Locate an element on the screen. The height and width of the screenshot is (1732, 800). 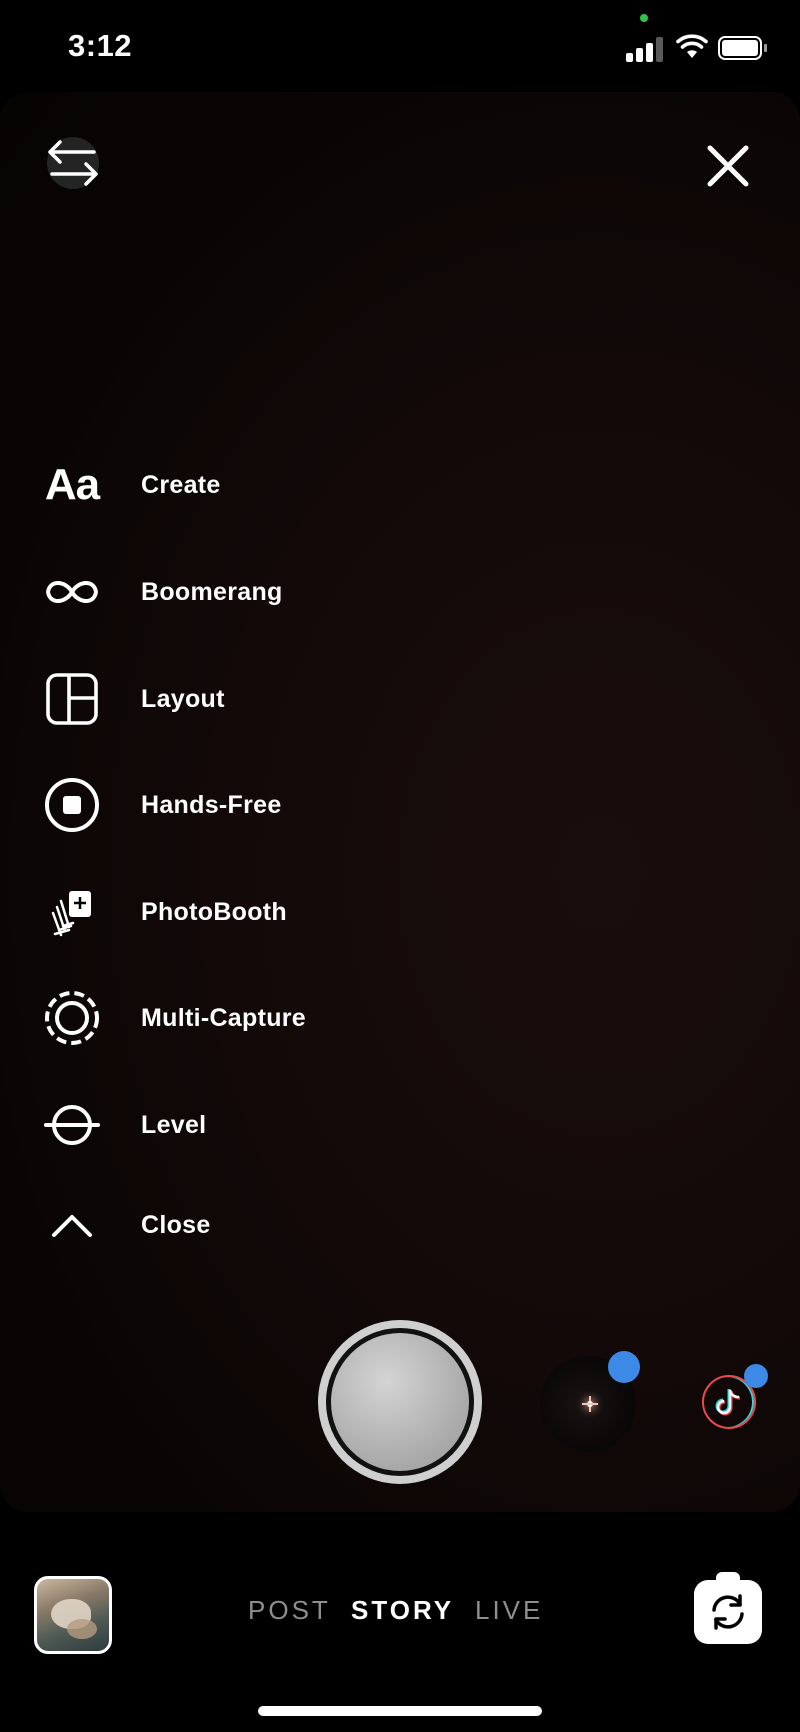
tool-label: Close is located at coordinates (176, 1225).